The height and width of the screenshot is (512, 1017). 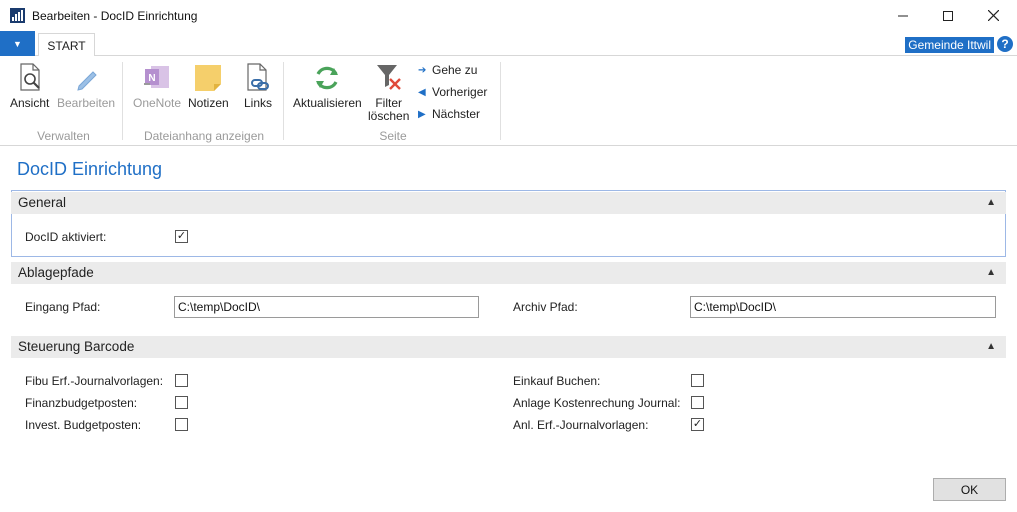 I want to click on aktualisieren-button: Aktualisieren, so click(x=327, y=85).